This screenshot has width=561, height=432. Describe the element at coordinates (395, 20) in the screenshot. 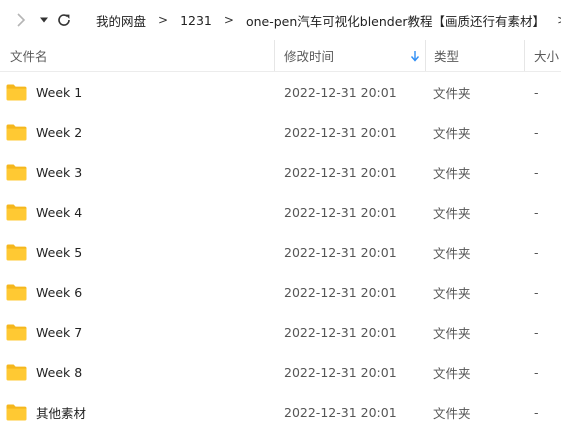

I see `breadcrumb-item-current: one-pen汽车可视化blender教程【画质还行有素材】` at that location.